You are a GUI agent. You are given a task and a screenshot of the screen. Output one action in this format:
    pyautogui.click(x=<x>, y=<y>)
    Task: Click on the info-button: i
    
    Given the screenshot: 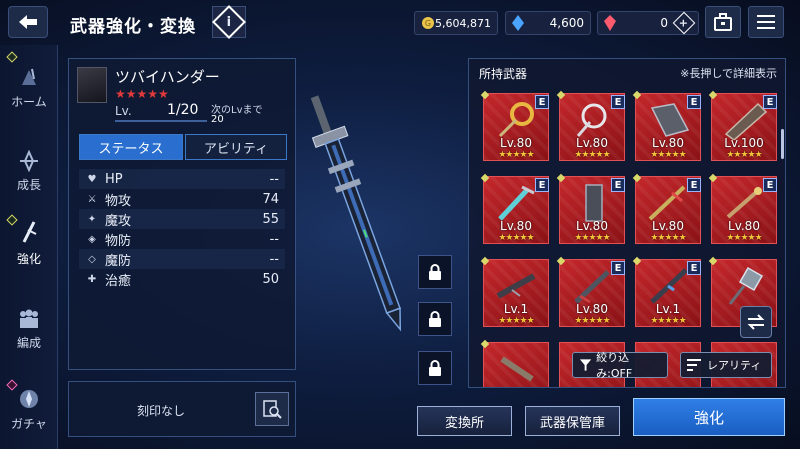 What is the action you would take?
    pyautogui.click(x=229, y=22)
    